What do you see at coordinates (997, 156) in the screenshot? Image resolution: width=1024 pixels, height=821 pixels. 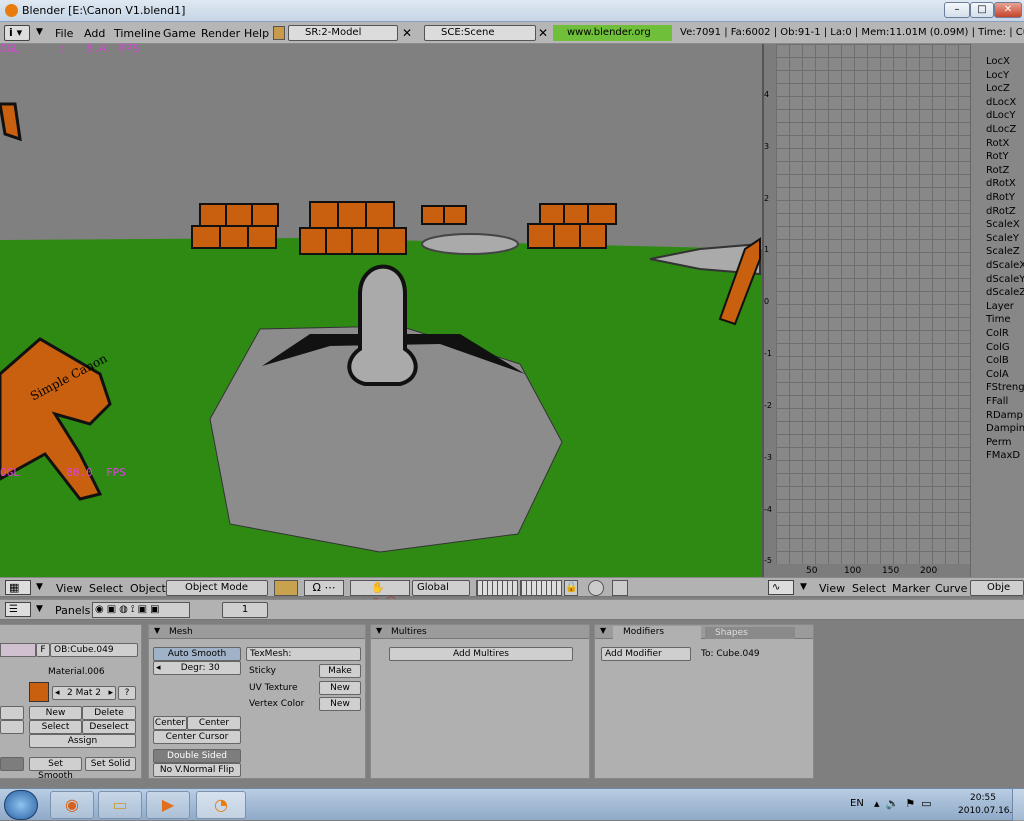 I see `ipo-channel-item: RotY` at bounding box center [997, 156].